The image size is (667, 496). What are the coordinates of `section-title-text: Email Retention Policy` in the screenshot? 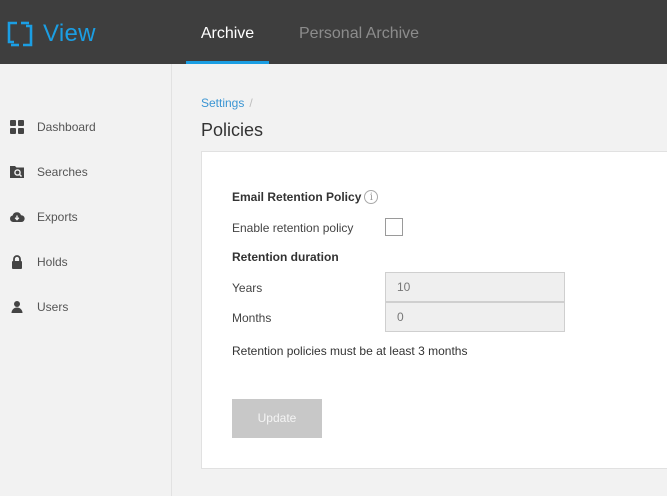 It's located at (297, 197).